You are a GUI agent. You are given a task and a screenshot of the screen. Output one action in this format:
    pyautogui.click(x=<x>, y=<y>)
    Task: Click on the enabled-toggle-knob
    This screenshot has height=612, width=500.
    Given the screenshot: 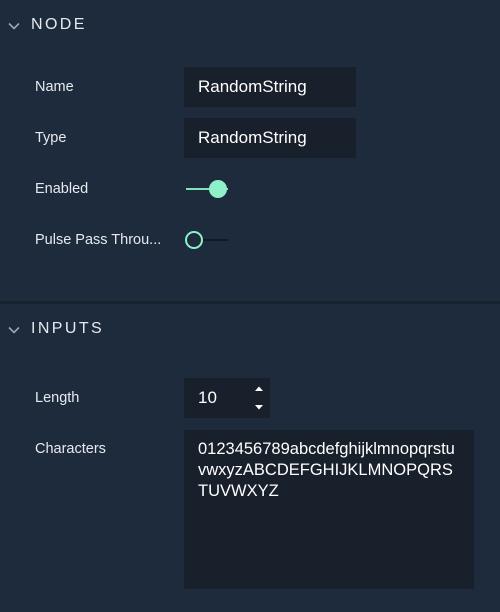 What is the action you would take?
    pyautogui.click(x=218, y=189)
    